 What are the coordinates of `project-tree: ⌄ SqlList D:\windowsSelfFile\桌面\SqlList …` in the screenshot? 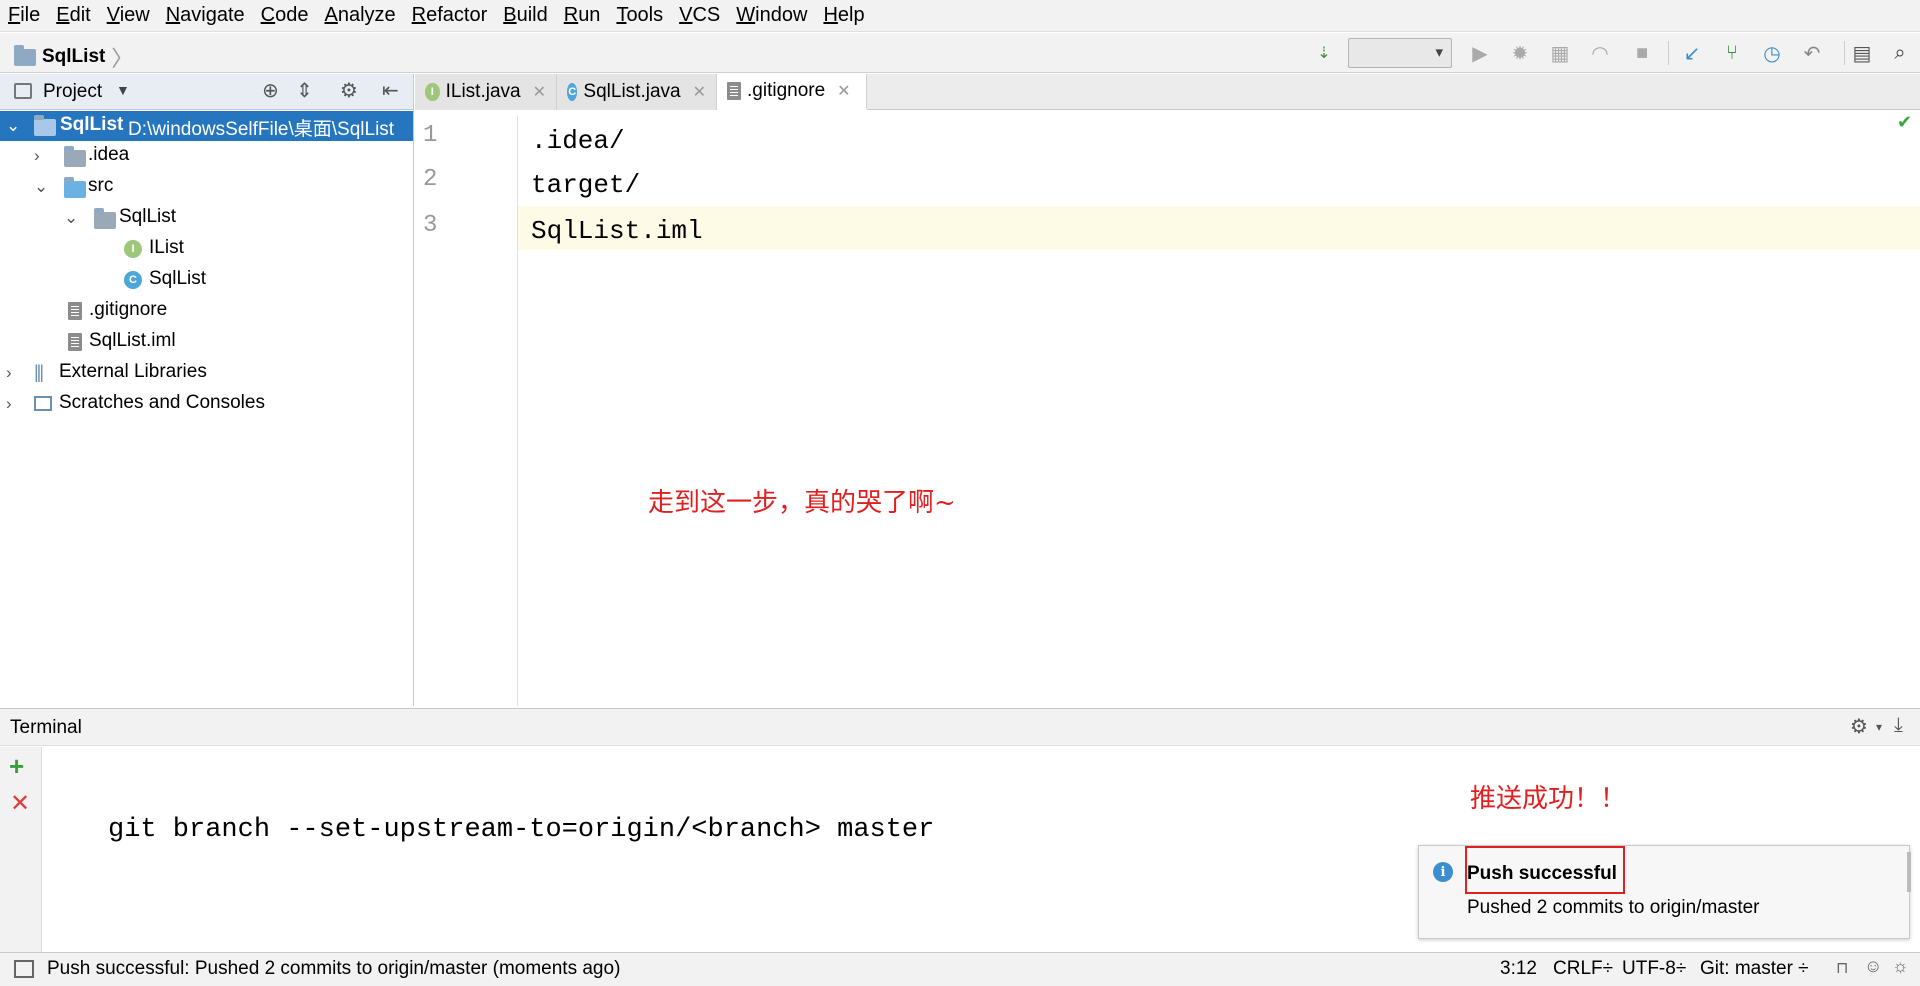 It's located at (207, 408).